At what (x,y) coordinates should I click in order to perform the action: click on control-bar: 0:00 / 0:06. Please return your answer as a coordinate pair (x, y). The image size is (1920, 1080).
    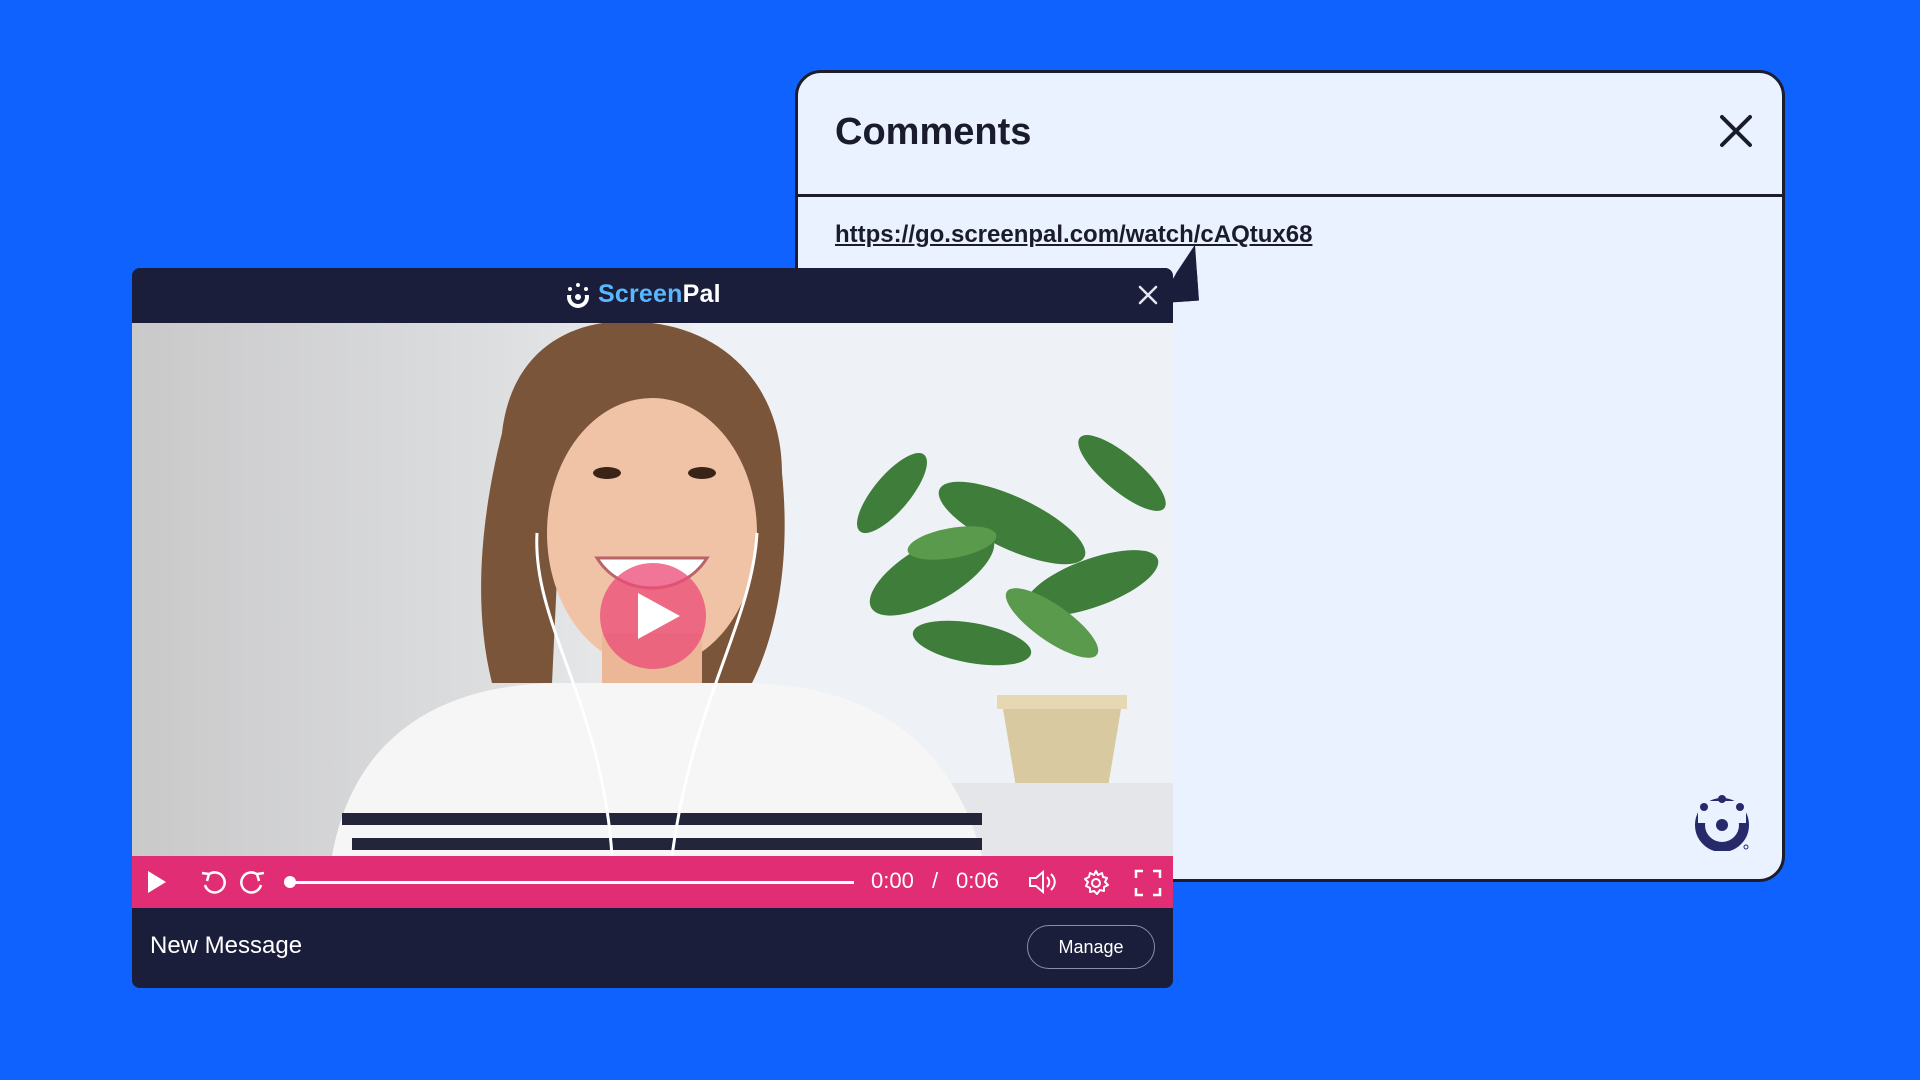
    Looking at the image, I should click on (652, 882).